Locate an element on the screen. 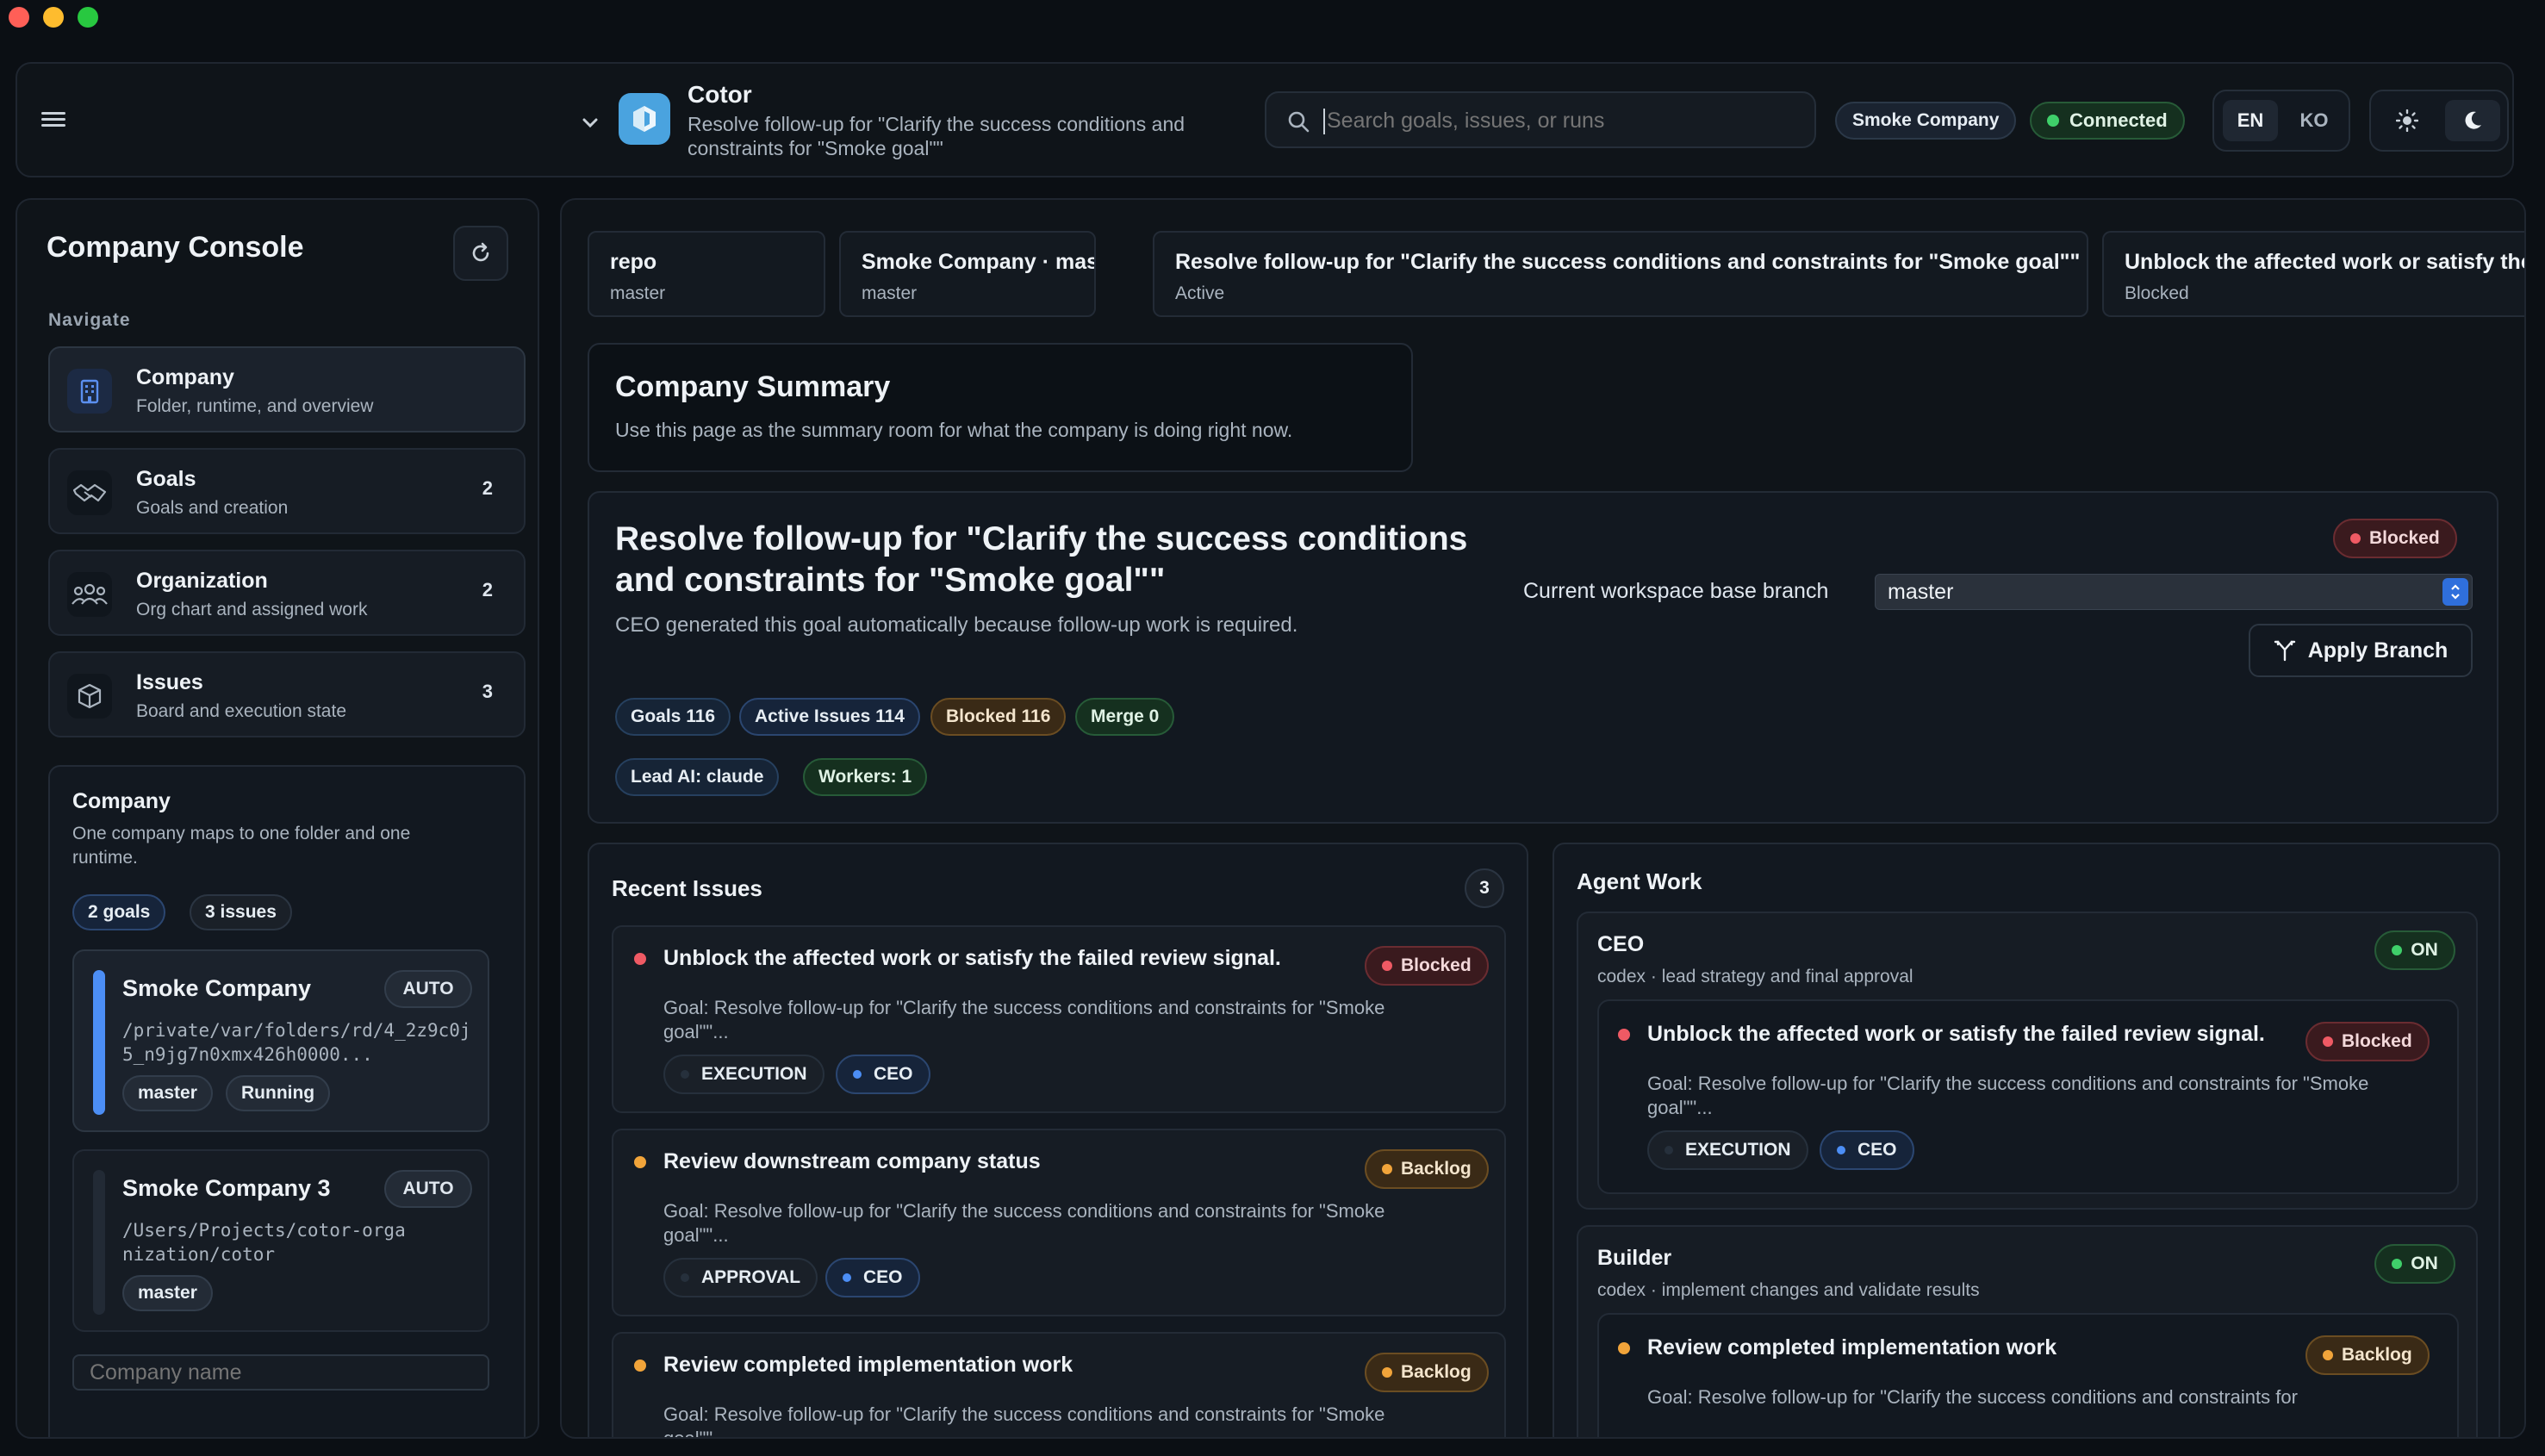 The height and width of the screenshot is (1456, 2545). goal-status-label: Blocked is located at coordinates (2404, 538).